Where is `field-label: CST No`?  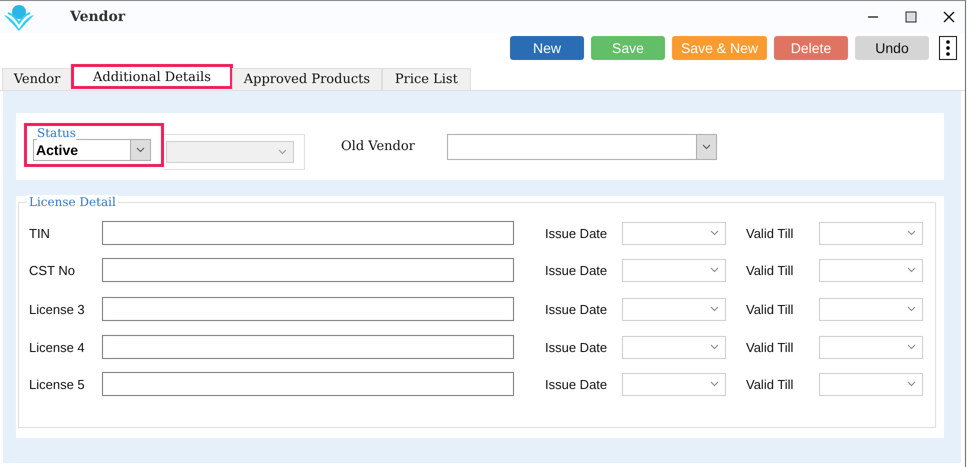 field-label: CST No is located at coordinates (52, 270).